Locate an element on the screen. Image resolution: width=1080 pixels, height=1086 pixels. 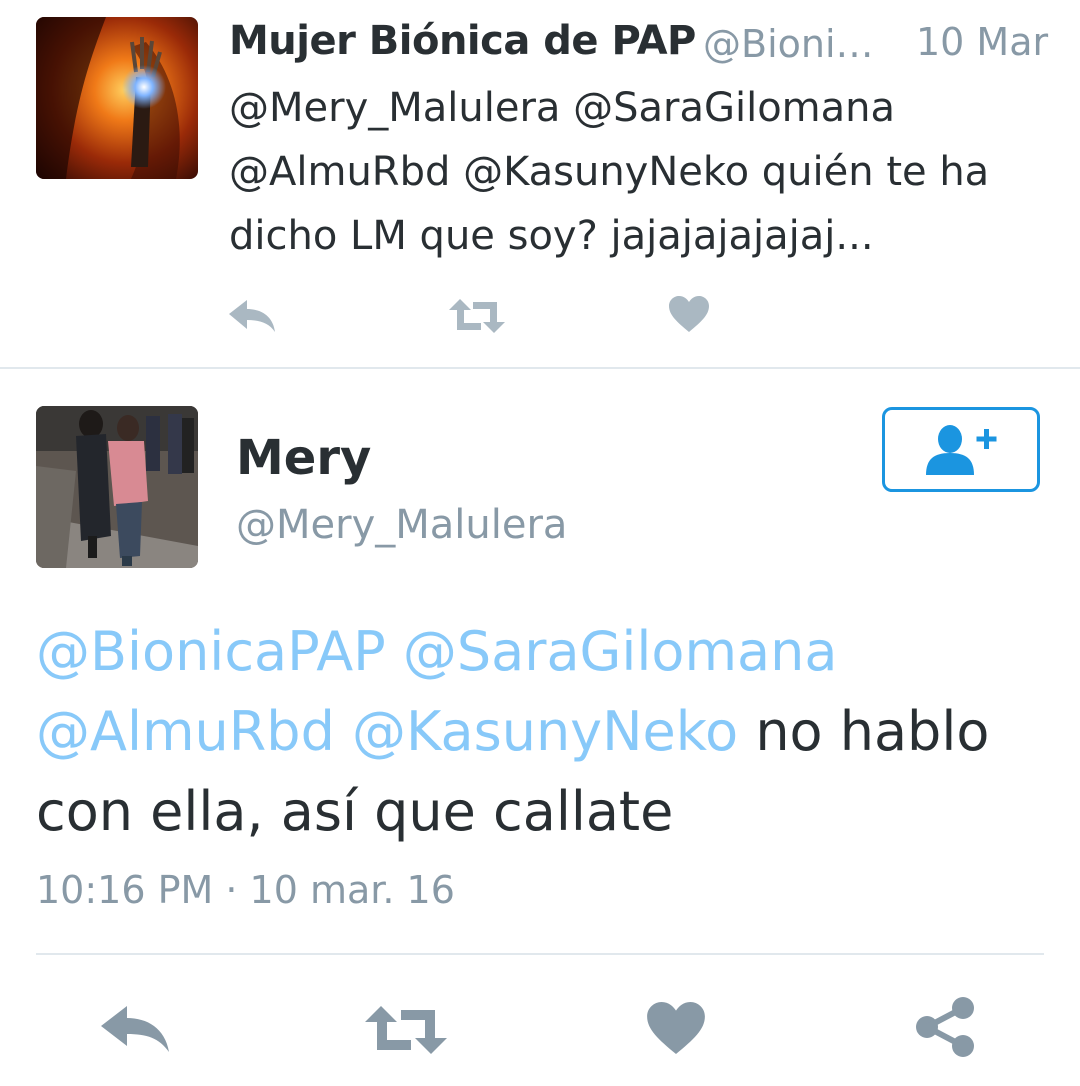
main-text-line-1: @BionicaPAP @SaraGilomana is located at coordinates (546, 652).